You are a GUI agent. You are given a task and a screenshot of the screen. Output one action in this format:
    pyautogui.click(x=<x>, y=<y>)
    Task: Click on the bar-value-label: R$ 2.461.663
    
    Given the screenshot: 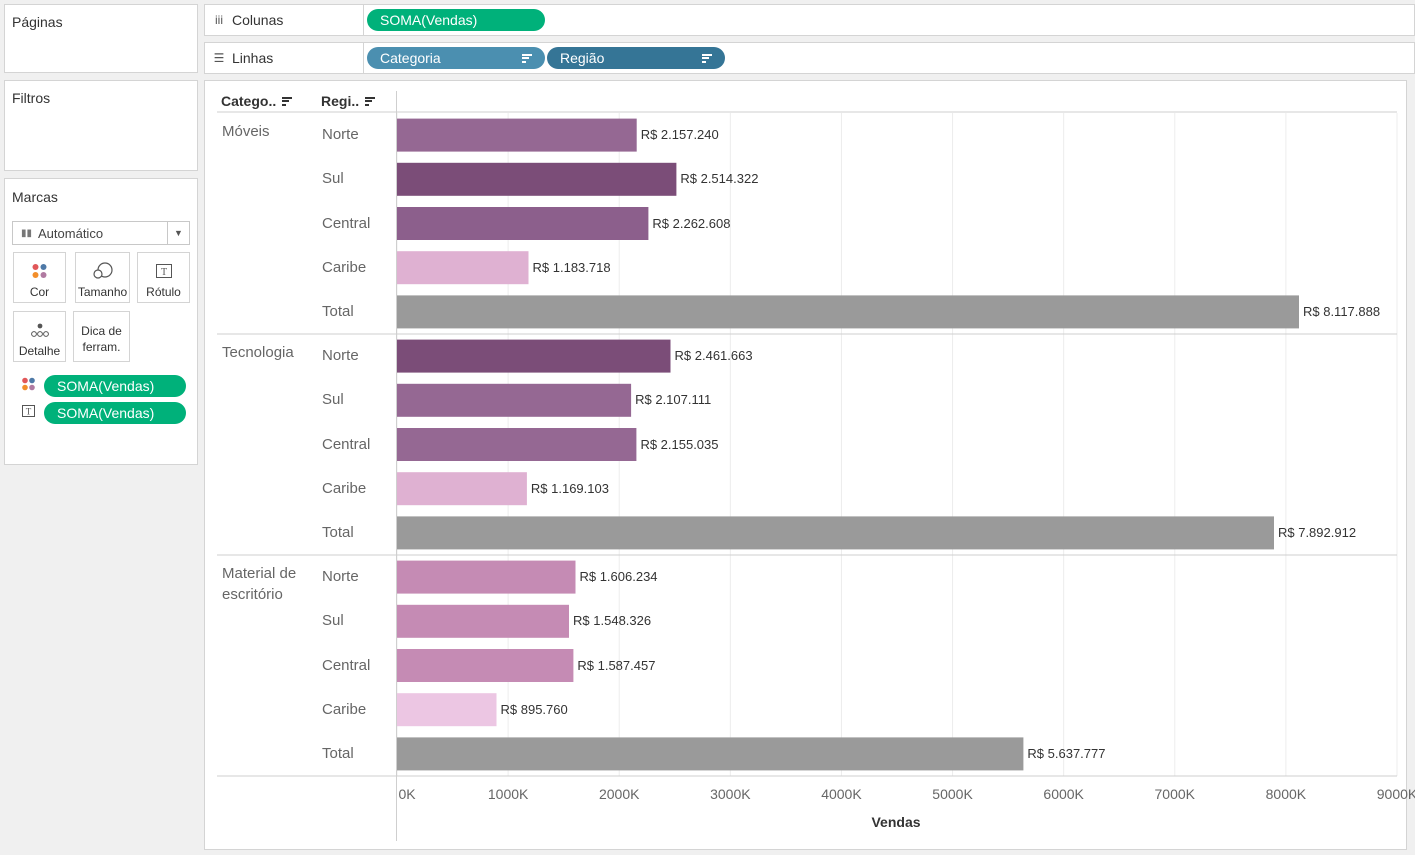 What is the action you would take?
    pyautogui.click(x=713, y=356)
    